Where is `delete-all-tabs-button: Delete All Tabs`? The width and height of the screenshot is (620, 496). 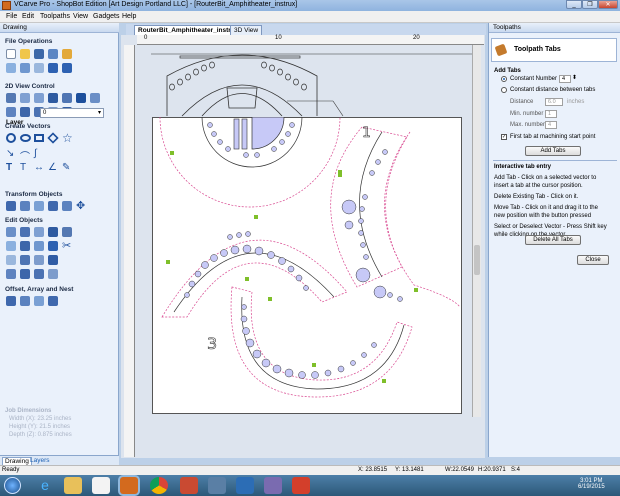 delete-all-tabs-button: Delete All Tabs is located at coordinates (553, 240).